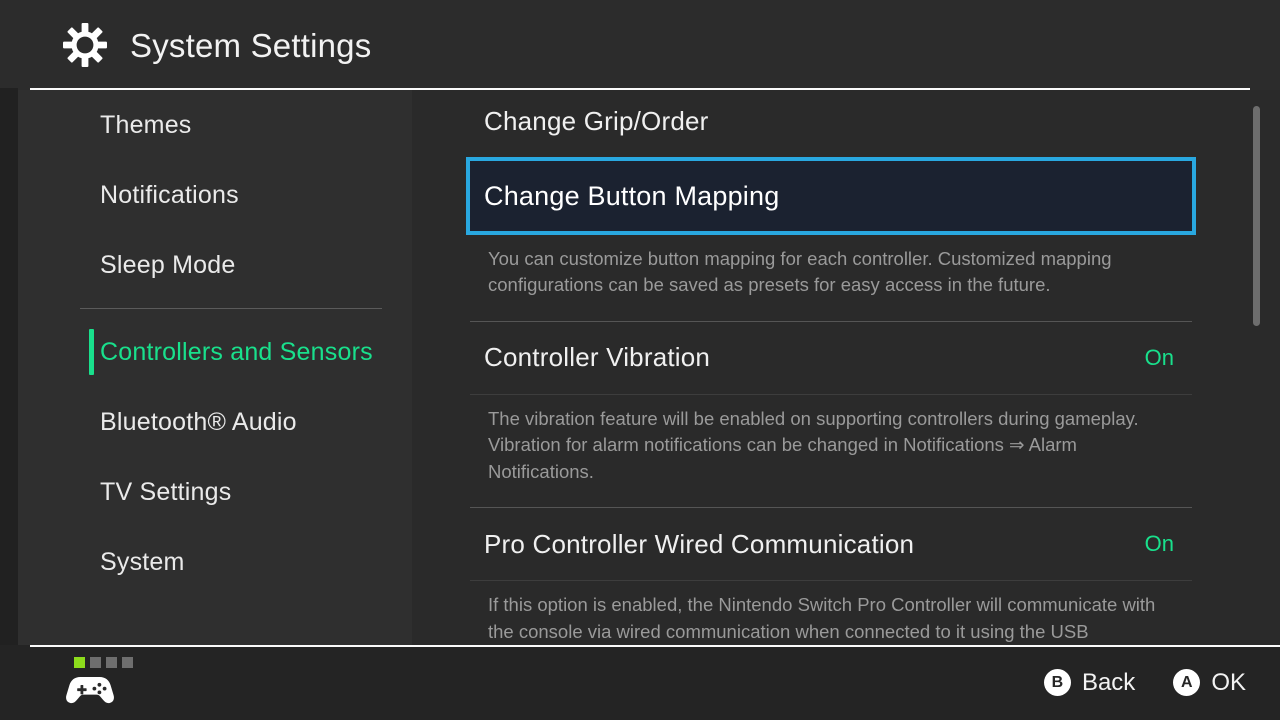  Describe the element at coordinates (1108, 682) in the screenshot. I see `hint-label: Back` at that location.